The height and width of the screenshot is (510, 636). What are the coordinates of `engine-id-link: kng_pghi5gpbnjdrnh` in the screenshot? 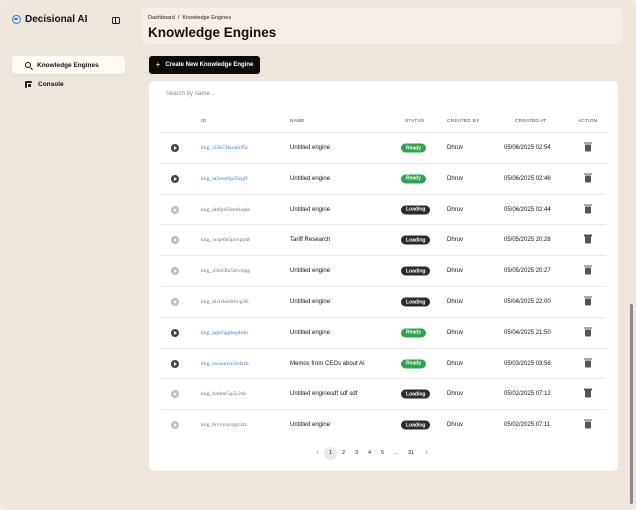 It's located at (224, 333).